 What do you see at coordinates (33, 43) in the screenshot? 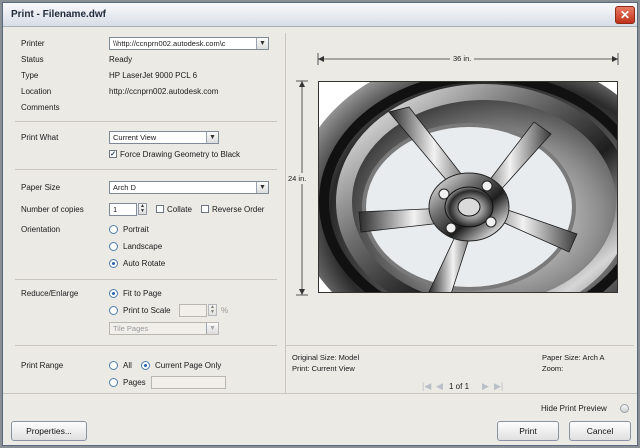
I see `printer-label: Printer` at bounding box center [33, 43].